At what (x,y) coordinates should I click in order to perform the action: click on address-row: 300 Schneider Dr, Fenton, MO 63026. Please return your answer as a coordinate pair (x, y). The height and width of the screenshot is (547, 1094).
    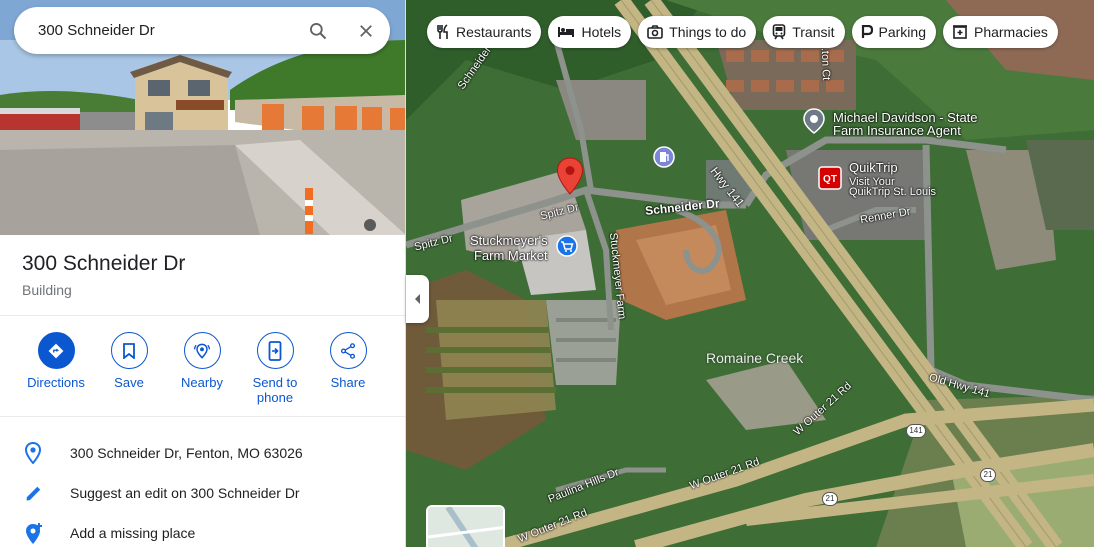
    Looking at the image, I should click on (202, 453).